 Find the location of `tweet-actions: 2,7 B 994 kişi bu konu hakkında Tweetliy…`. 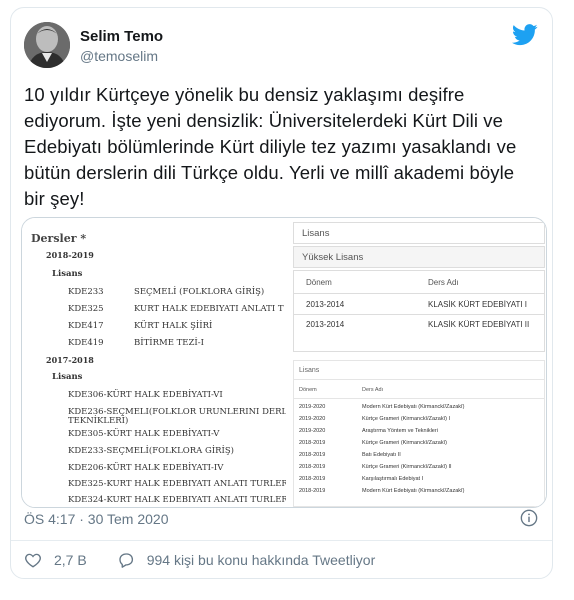

tweet-actions: 2,7 B 994 kişi bu konu hakkında Tweetliy… is located at coordinates (199, 560).